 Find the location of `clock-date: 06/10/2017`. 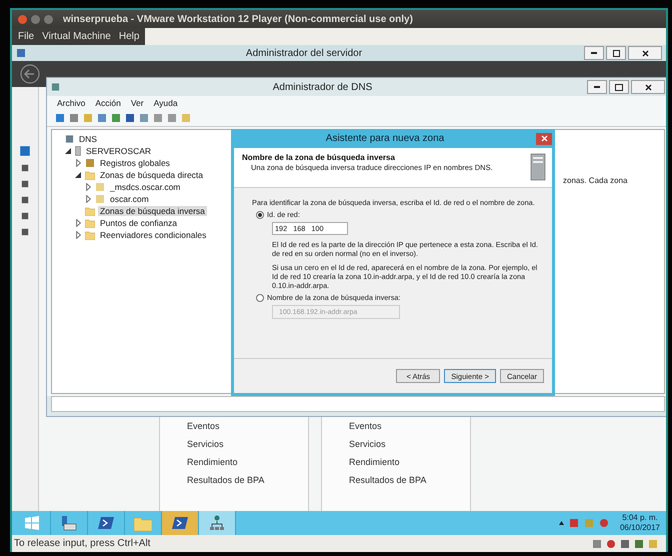

clock-date: 06/10/2017 is located at coordinates (640, 528).